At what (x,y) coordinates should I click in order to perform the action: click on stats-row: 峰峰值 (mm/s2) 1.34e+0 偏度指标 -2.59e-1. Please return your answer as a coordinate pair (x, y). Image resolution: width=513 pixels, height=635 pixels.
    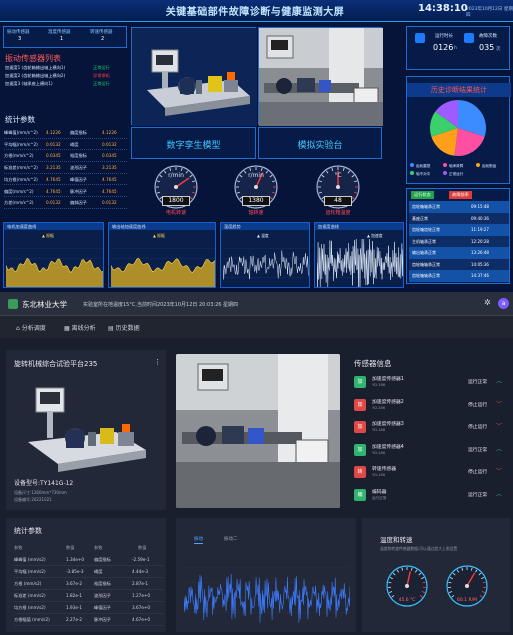
    Looking at the image, I should click on (89, 560).